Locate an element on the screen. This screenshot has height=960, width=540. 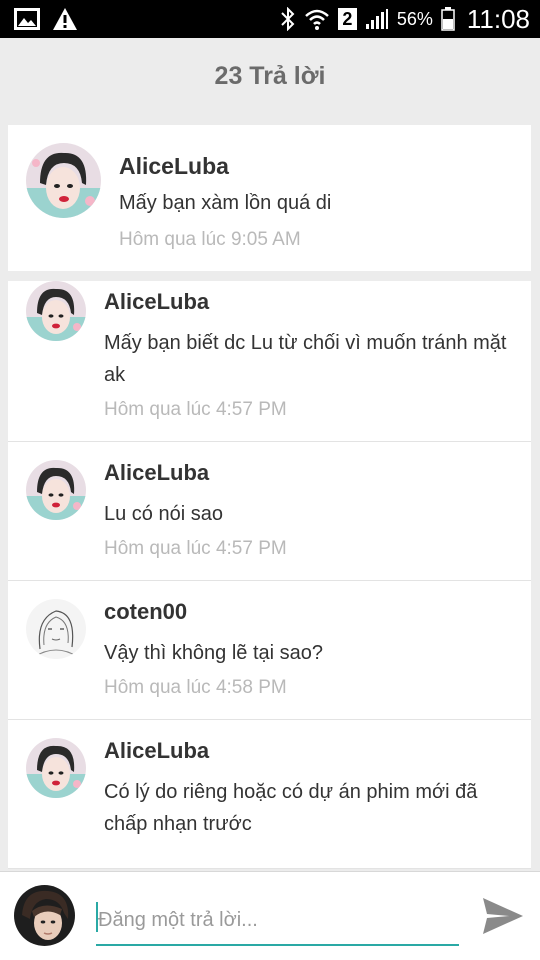
signal-icon is located at coordinates (377, 19).